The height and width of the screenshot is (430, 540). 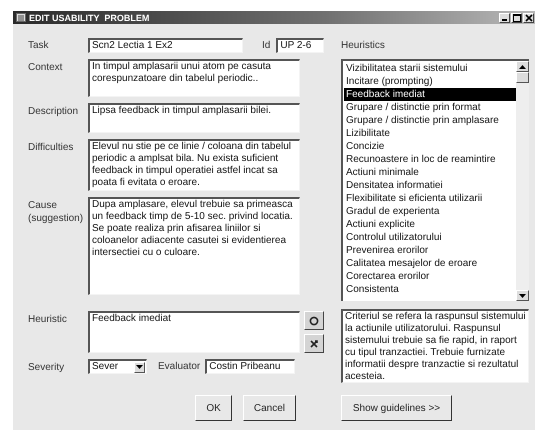 What do you see at coordinates (56, 212) in the screenshot?
I see `field-label: Cause (suggestion)` at bounding box center [56, 212].